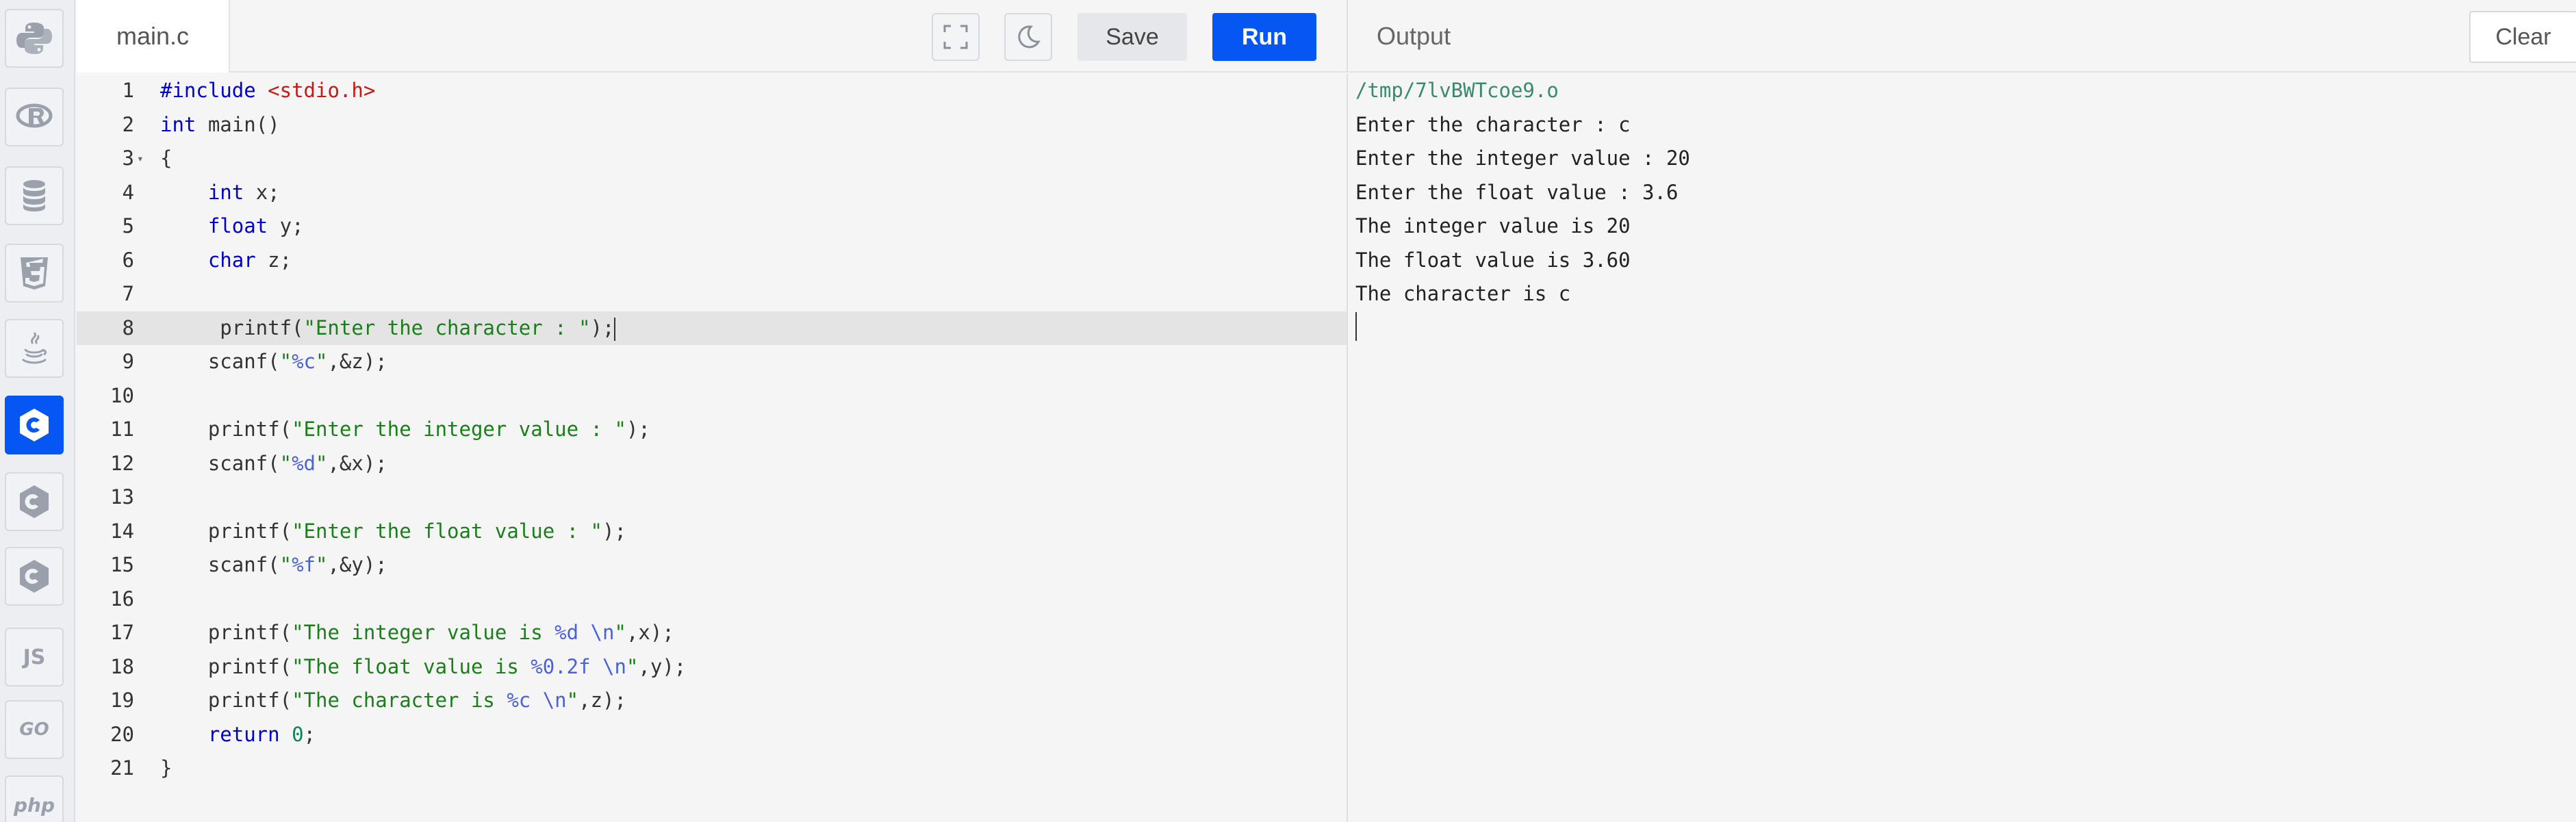  What do you see at coordinates (122, 429) in the screenshot?
I see `line-number: 11` at bounding box center [122, 429].